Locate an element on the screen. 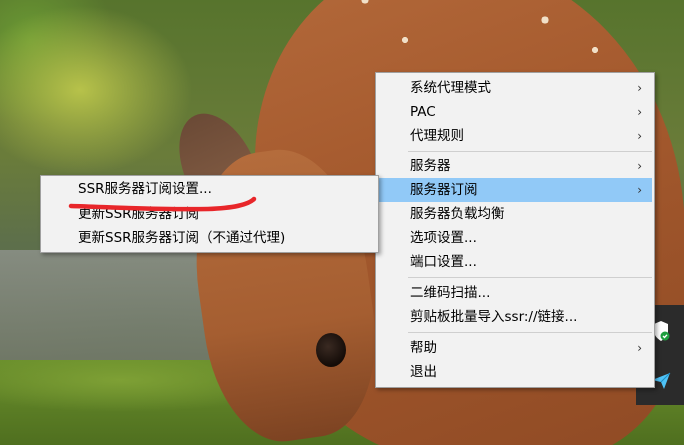 The image size is (684, 445). submenu-item-update-subscription-no-proxy: 更新SSR服务器订阅（不通过代理) is located at coordinates (209, 238).